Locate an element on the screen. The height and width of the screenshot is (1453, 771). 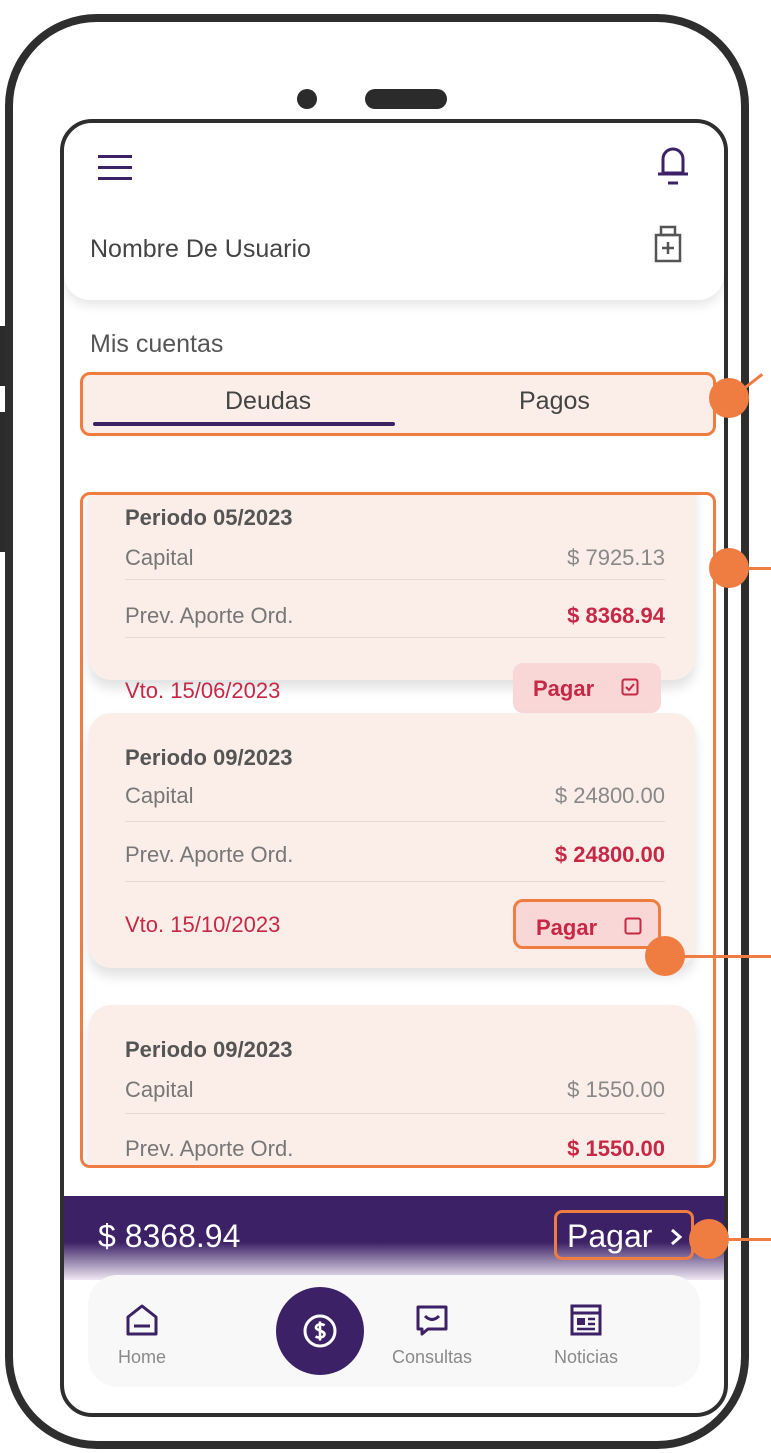
newspaper-icon is located at coordinates (586, 1320).